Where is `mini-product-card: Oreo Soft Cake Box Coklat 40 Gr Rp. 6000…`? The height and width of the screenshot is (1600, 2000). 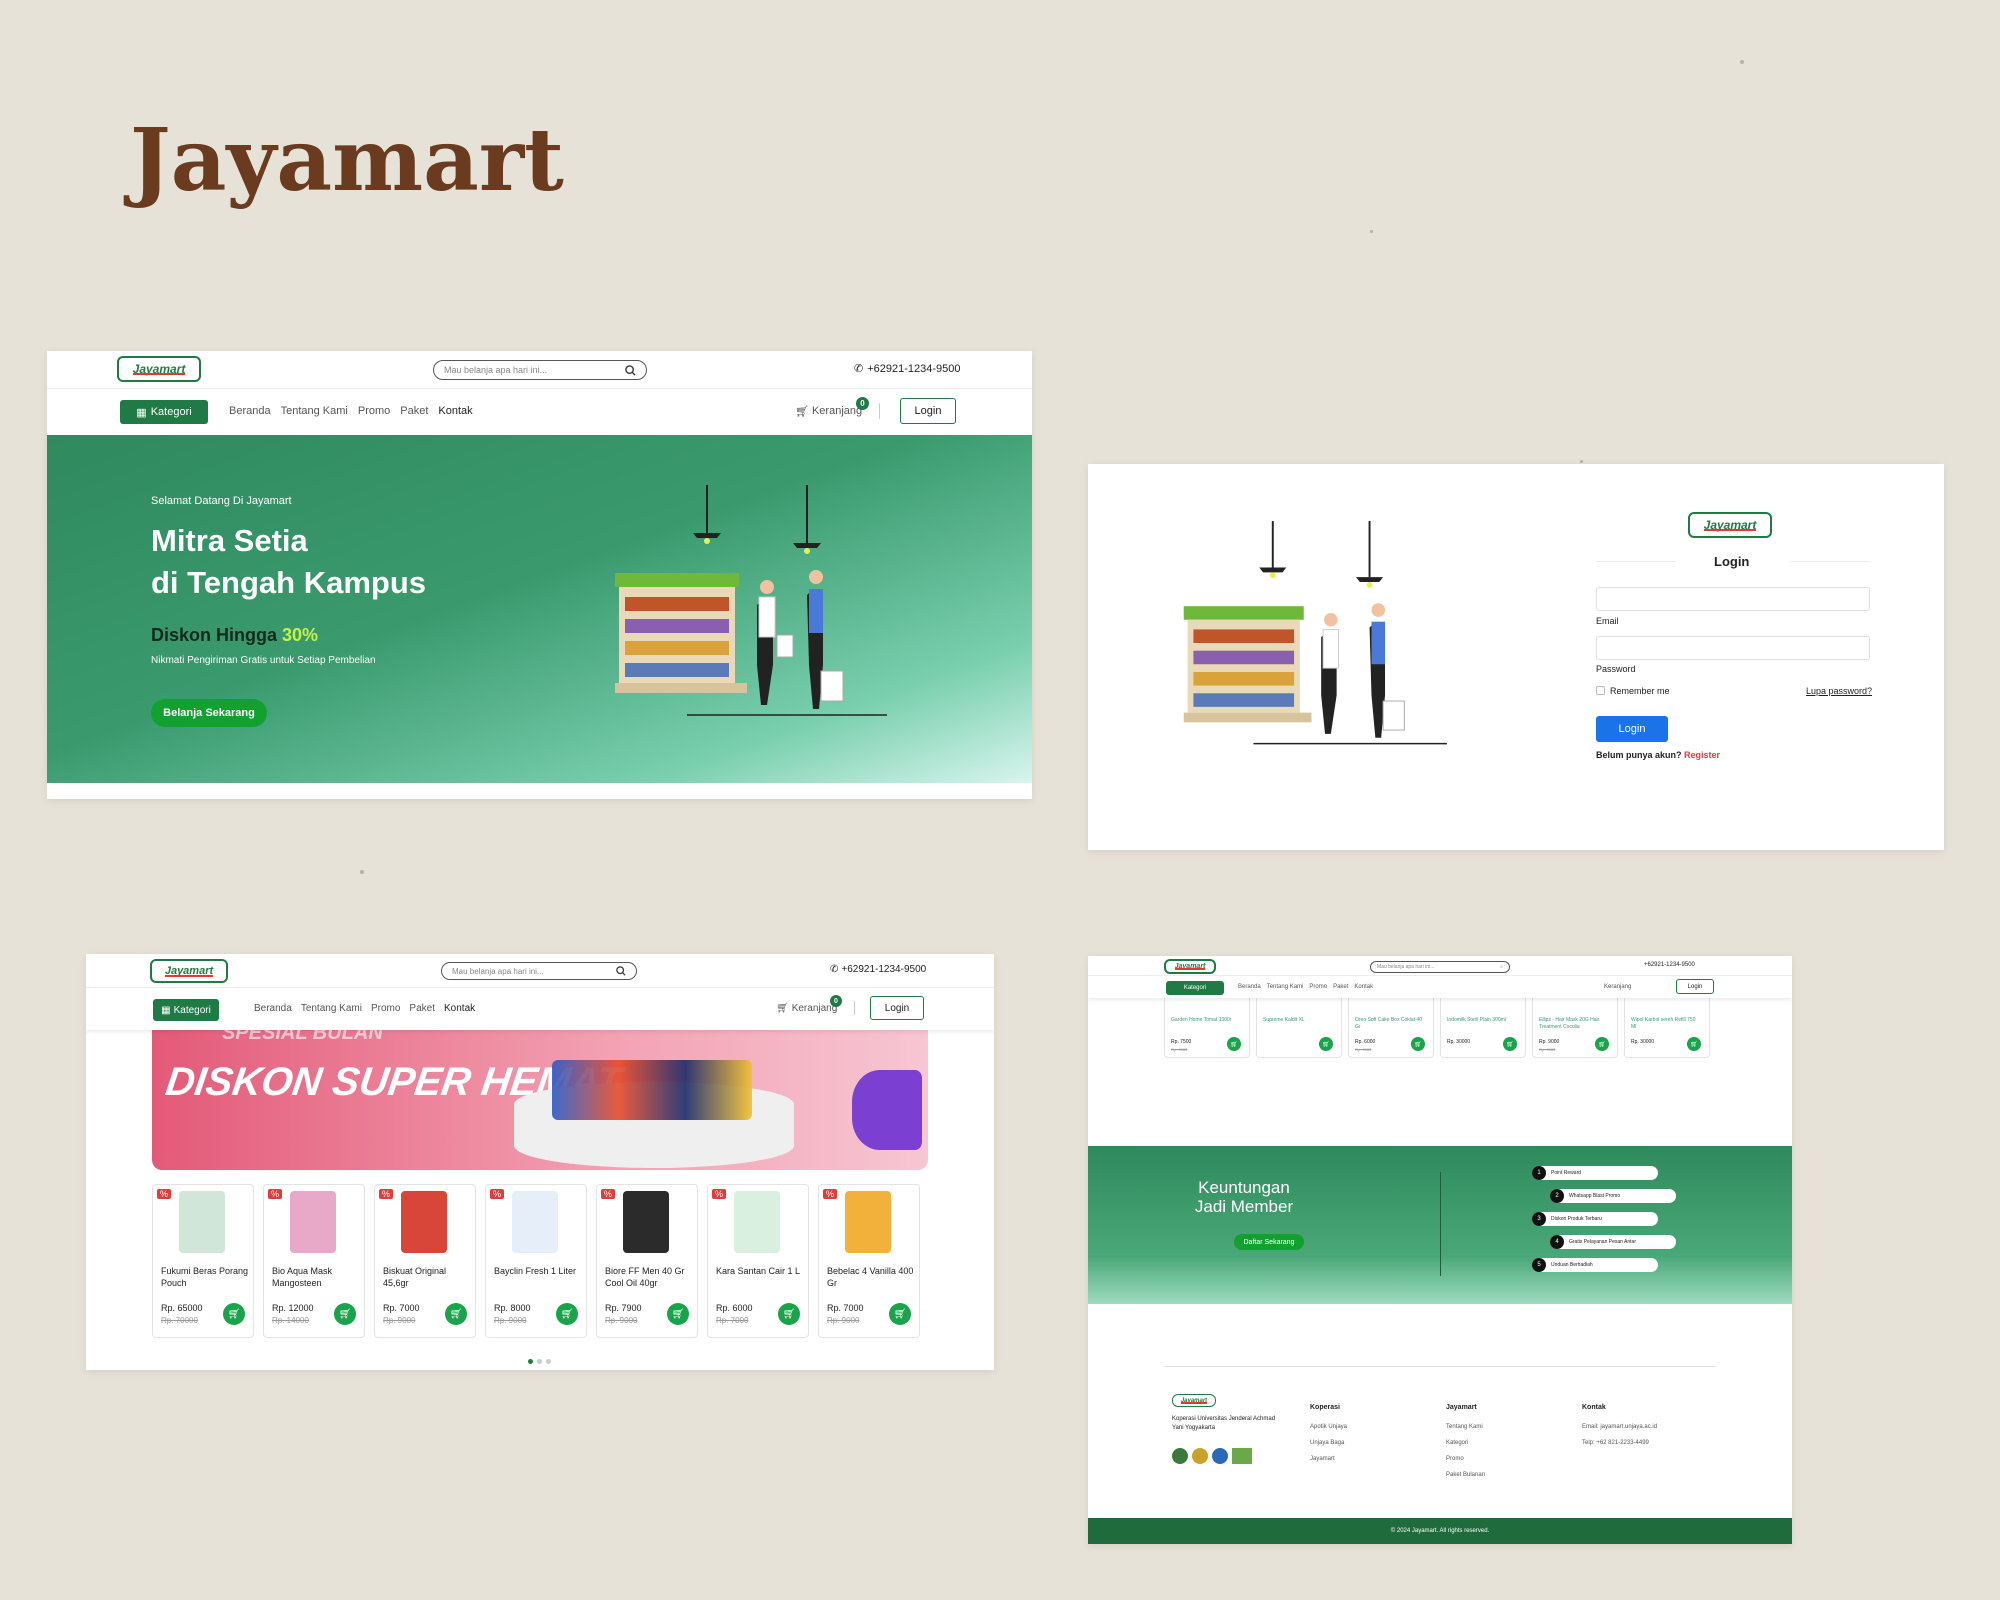 mini-product-card: Oreo Soft Cake Box Coklat 40 Gr Rp. 6000… is located at coordinates (1391, 1026).